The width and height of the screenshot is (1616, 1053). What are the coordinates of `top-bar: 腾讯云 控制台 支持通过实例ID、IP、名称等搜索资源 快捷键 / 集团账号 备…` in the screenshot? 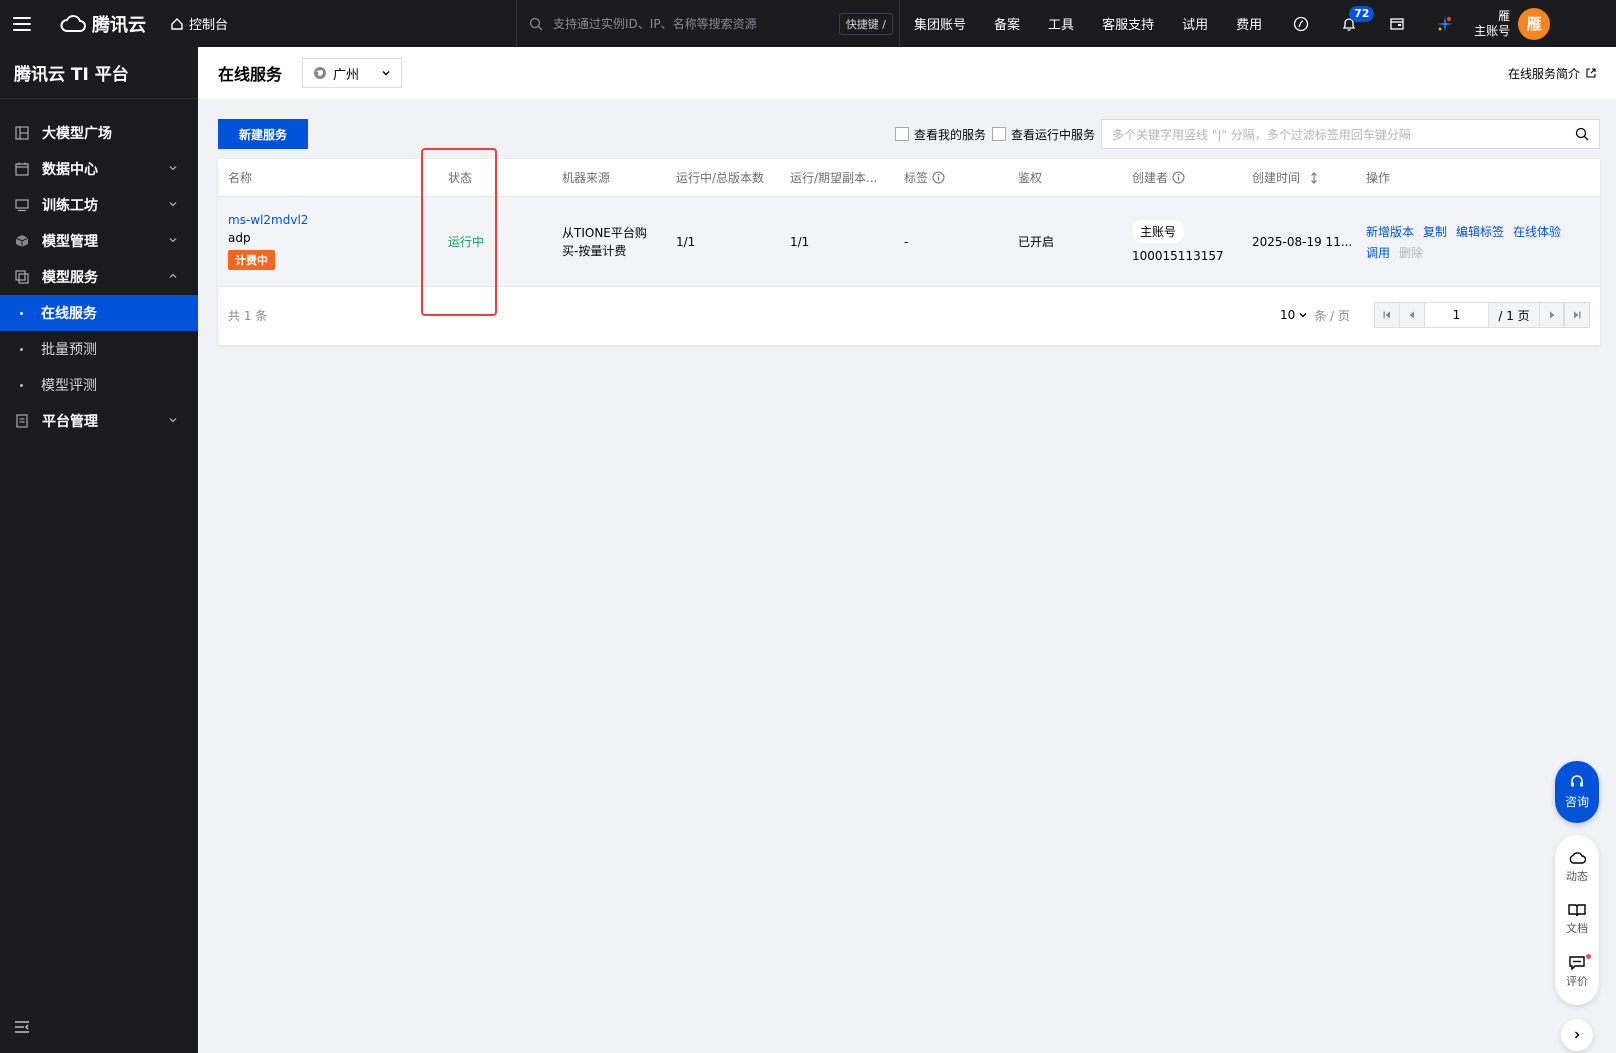 It's located at (808, 23).